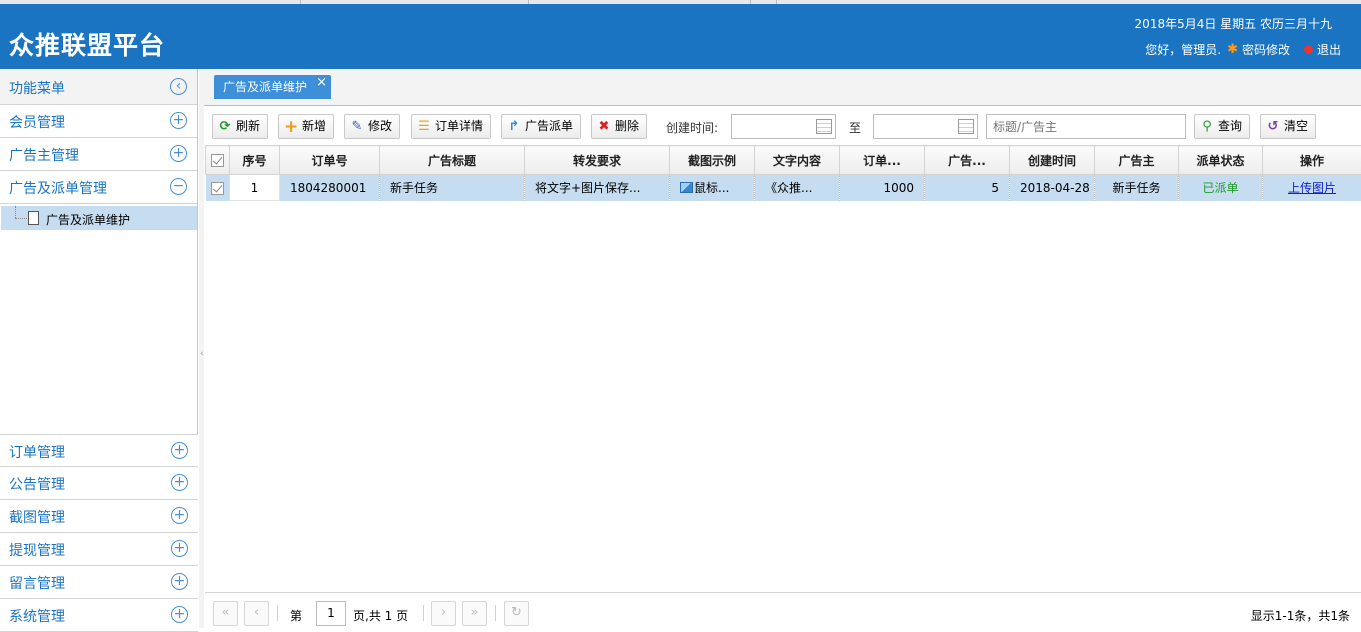  I want to click on sidebar-item-orders: 订单管理 +, so click(99, 450).